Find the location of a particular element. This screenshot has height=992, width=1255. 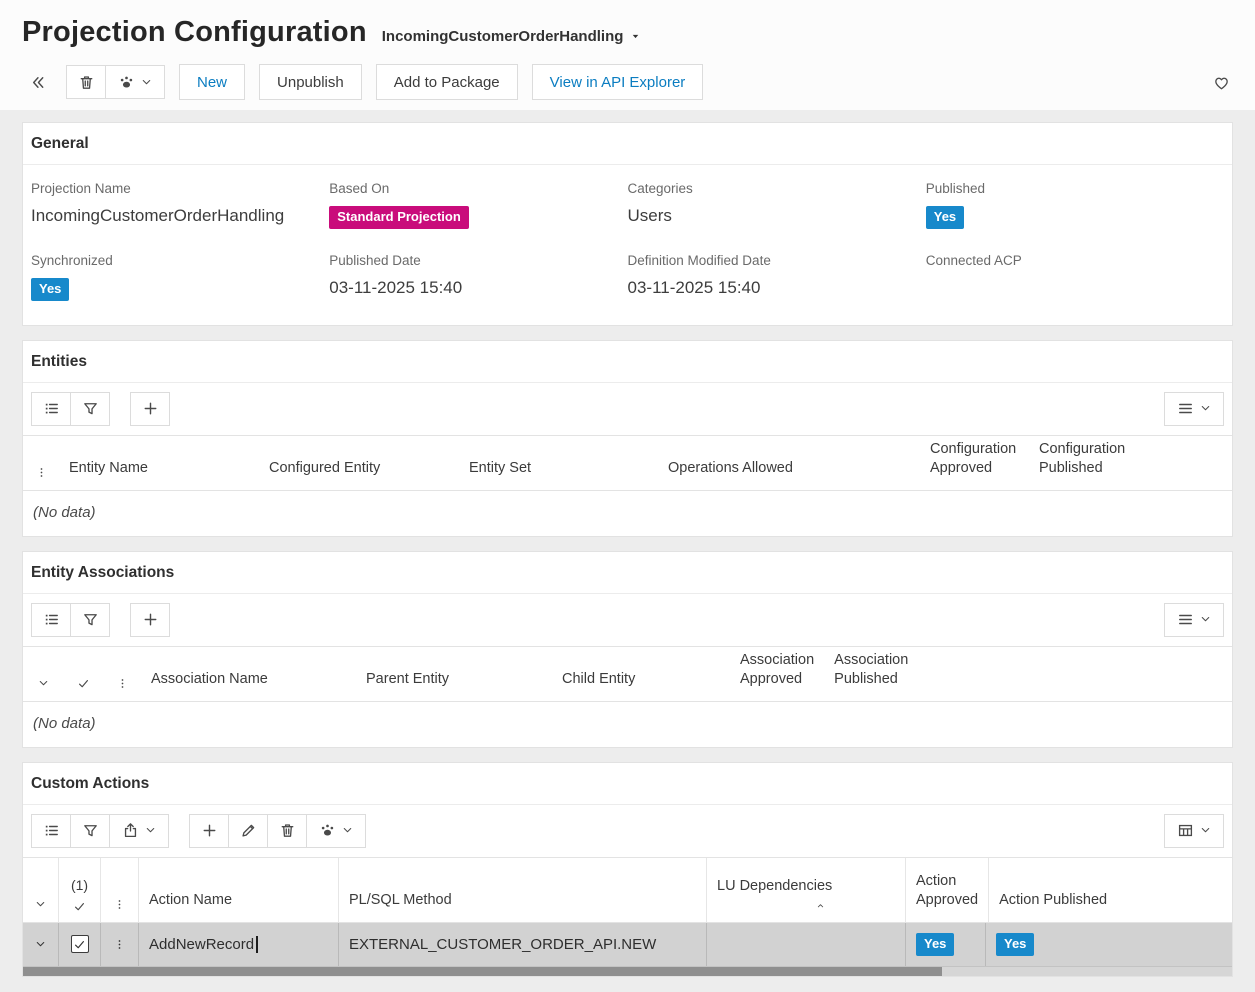

column-header-entity-set: Entity Set is located at coordinates (558, 463).